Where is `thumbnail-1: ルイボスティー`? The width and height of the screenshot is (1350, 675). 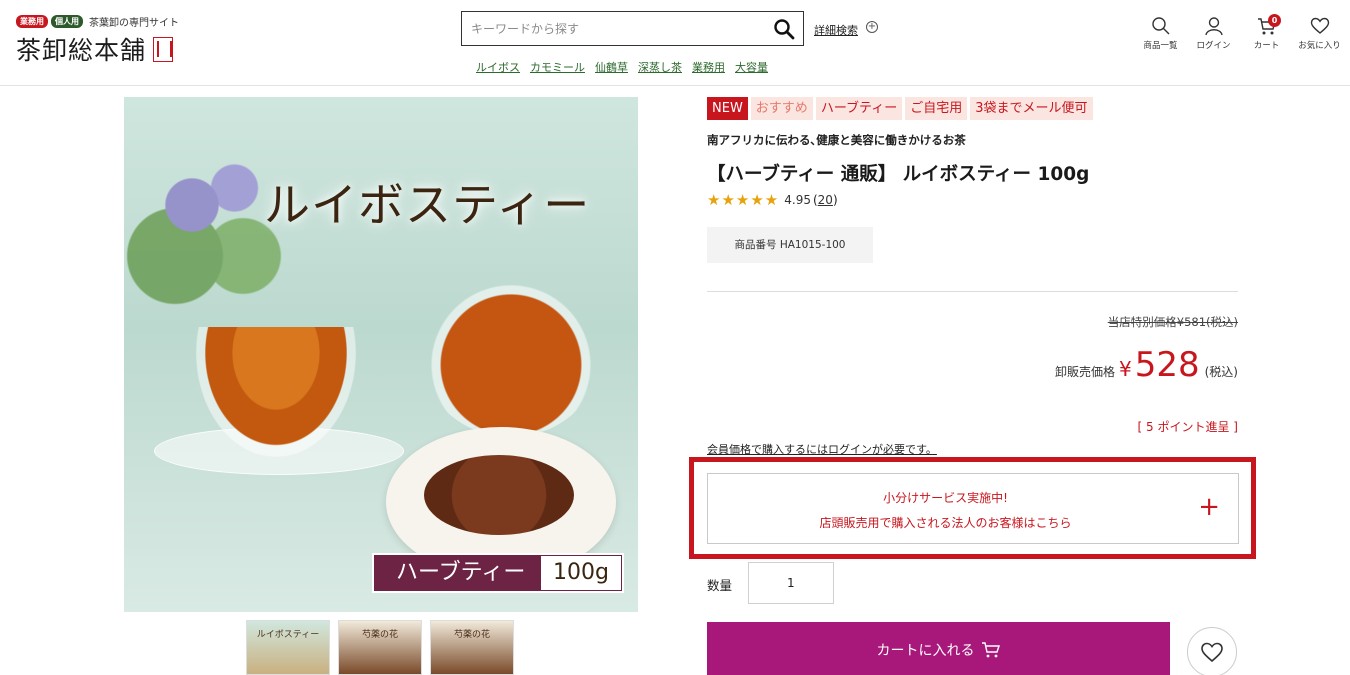 thumbnail-1: ルイボスティー is located at coordinates (288, 647).